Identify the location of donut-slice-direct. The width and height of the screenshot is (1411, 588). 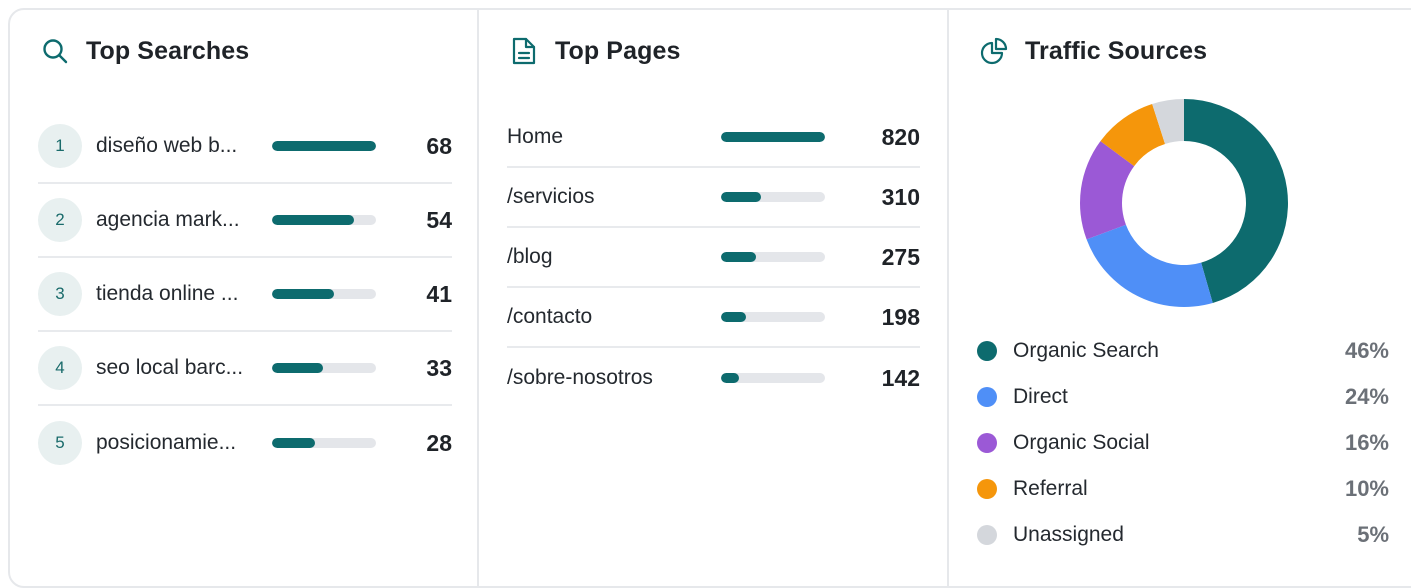
(1149, 265).